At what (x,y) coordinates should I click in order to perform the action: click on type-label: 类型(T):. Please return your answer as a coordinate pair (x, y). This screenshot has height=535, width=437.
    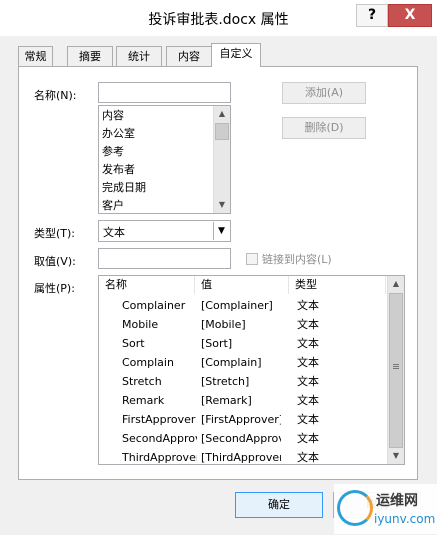
    Looking at the image, I should click on (55, 233).